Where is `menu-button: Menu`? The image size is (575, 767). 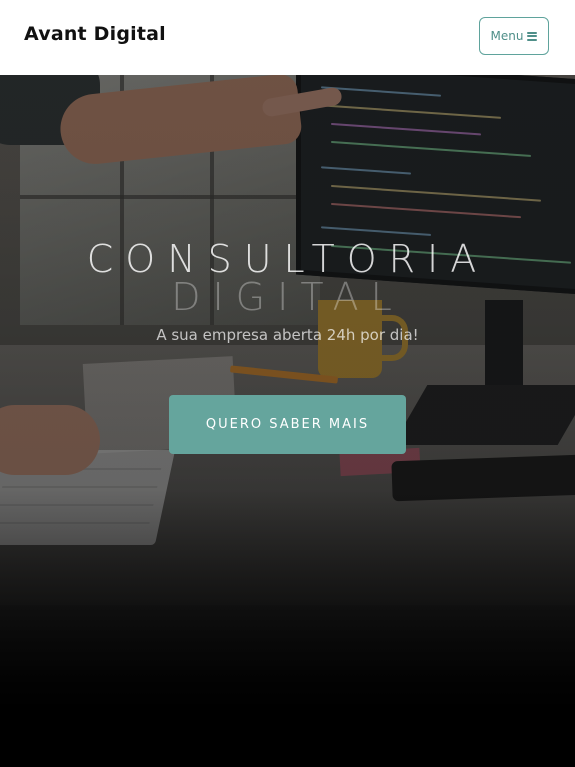
menu-button: Menu is located at coordinates (514, 36).